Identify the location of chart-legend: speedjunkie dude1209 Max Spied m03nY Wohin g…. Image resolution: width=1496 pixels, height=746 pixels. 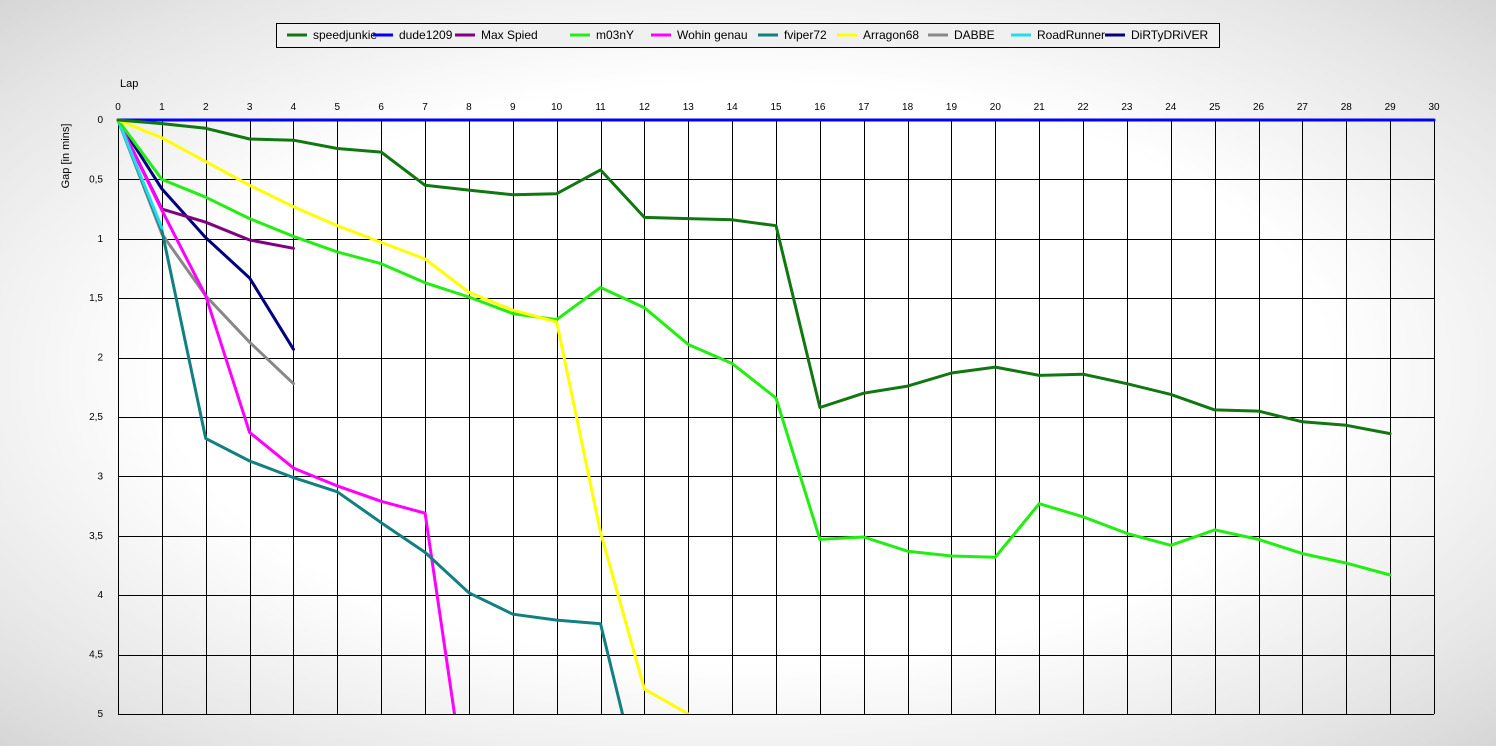
(748, 35).